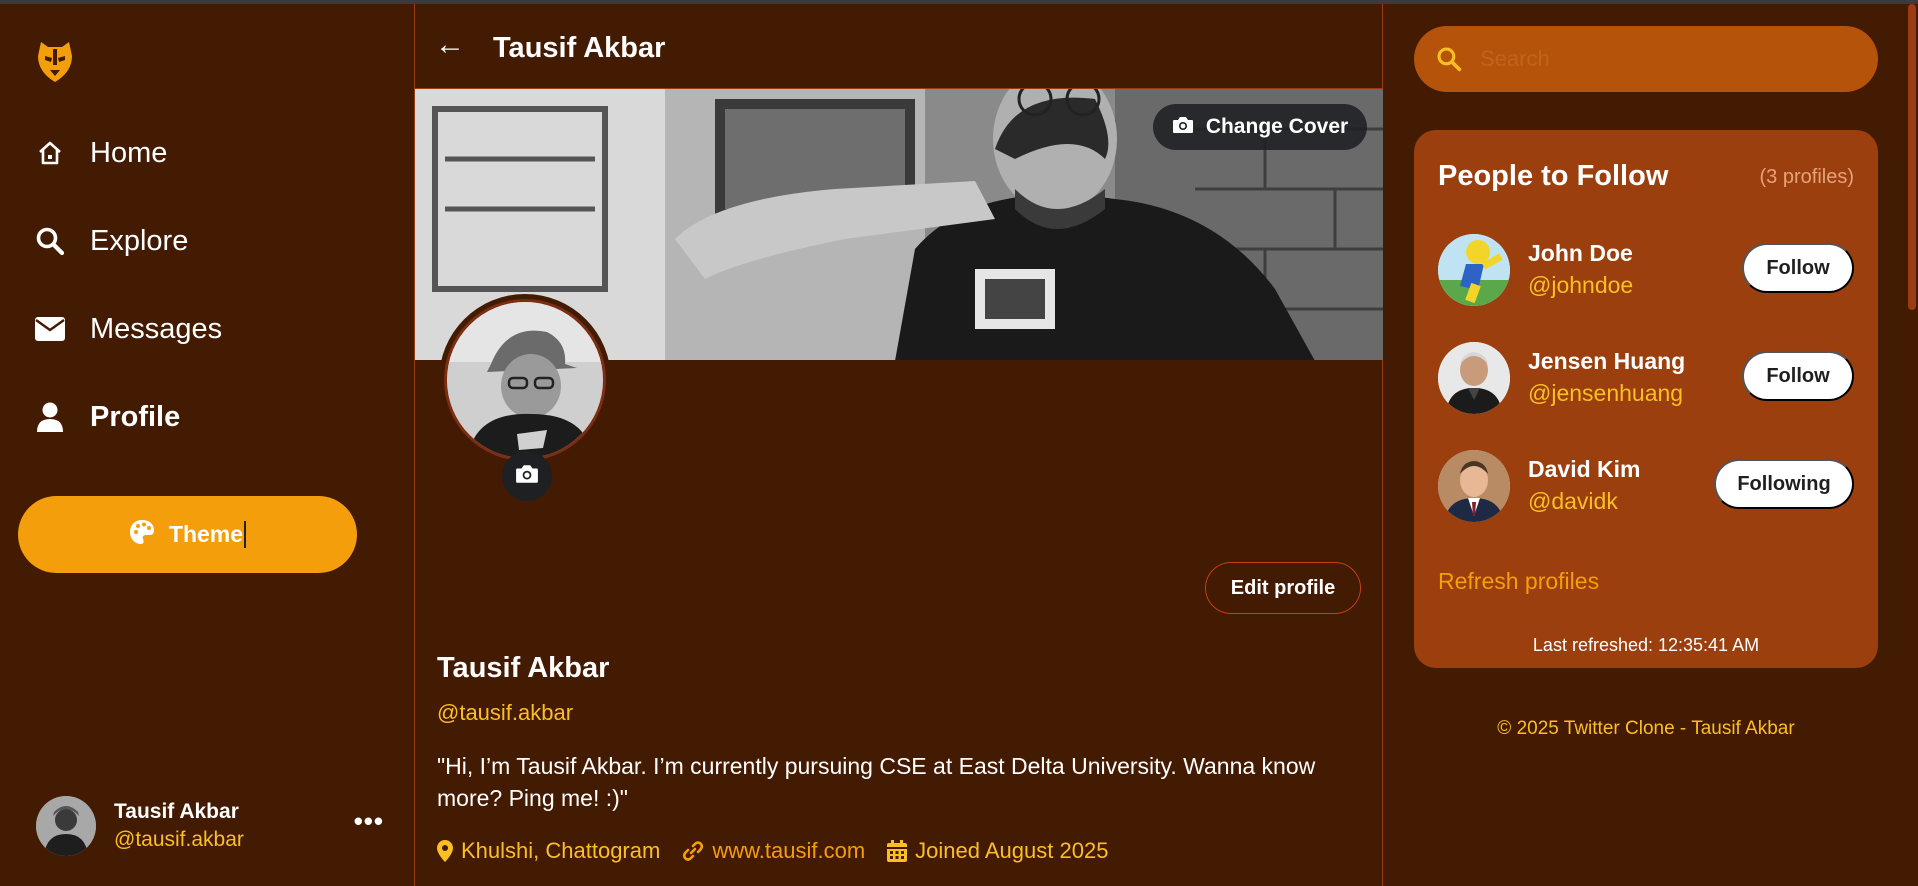  I want to click on tiger-mask-icon, so click(55, 61).